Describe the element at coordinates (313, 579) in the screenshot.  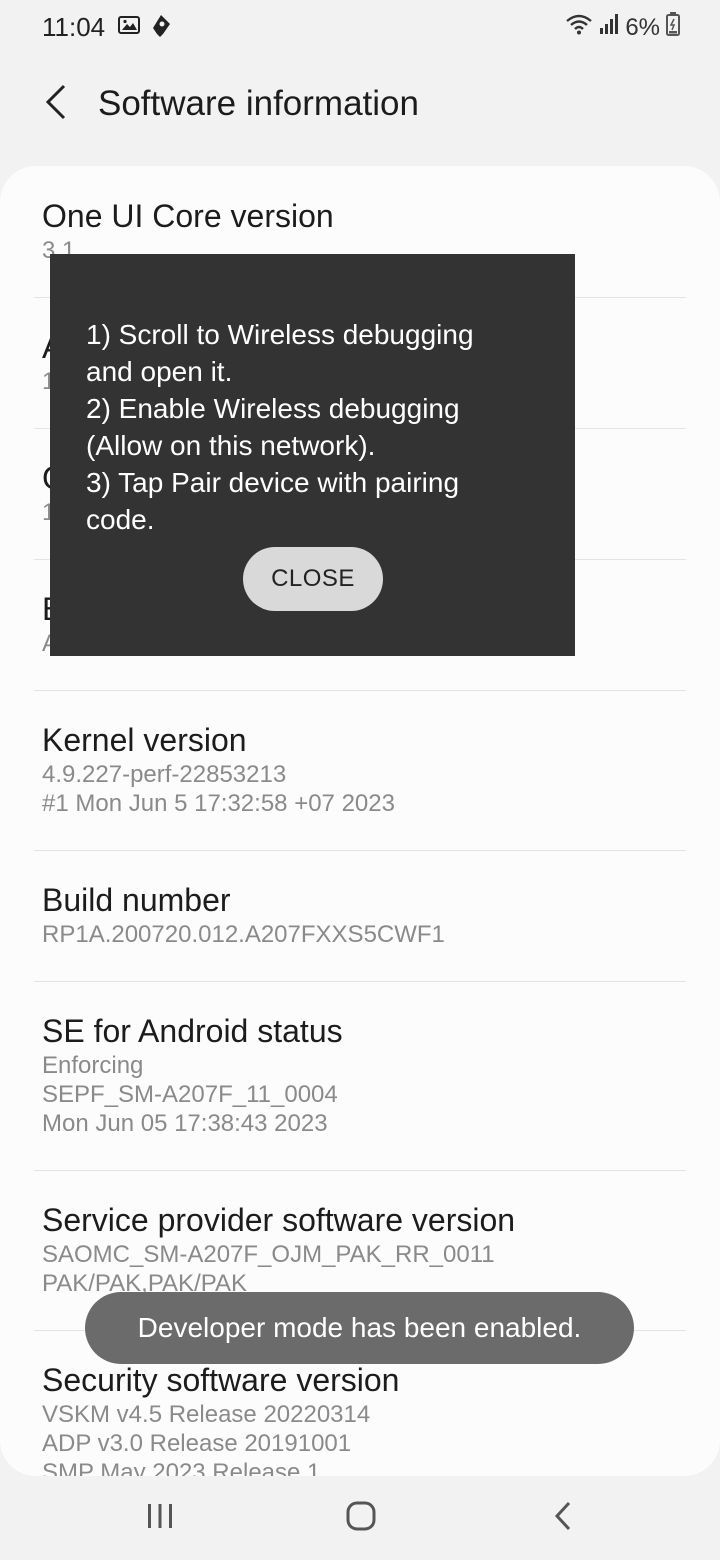
I see `close-button: CLOSE` at that location.